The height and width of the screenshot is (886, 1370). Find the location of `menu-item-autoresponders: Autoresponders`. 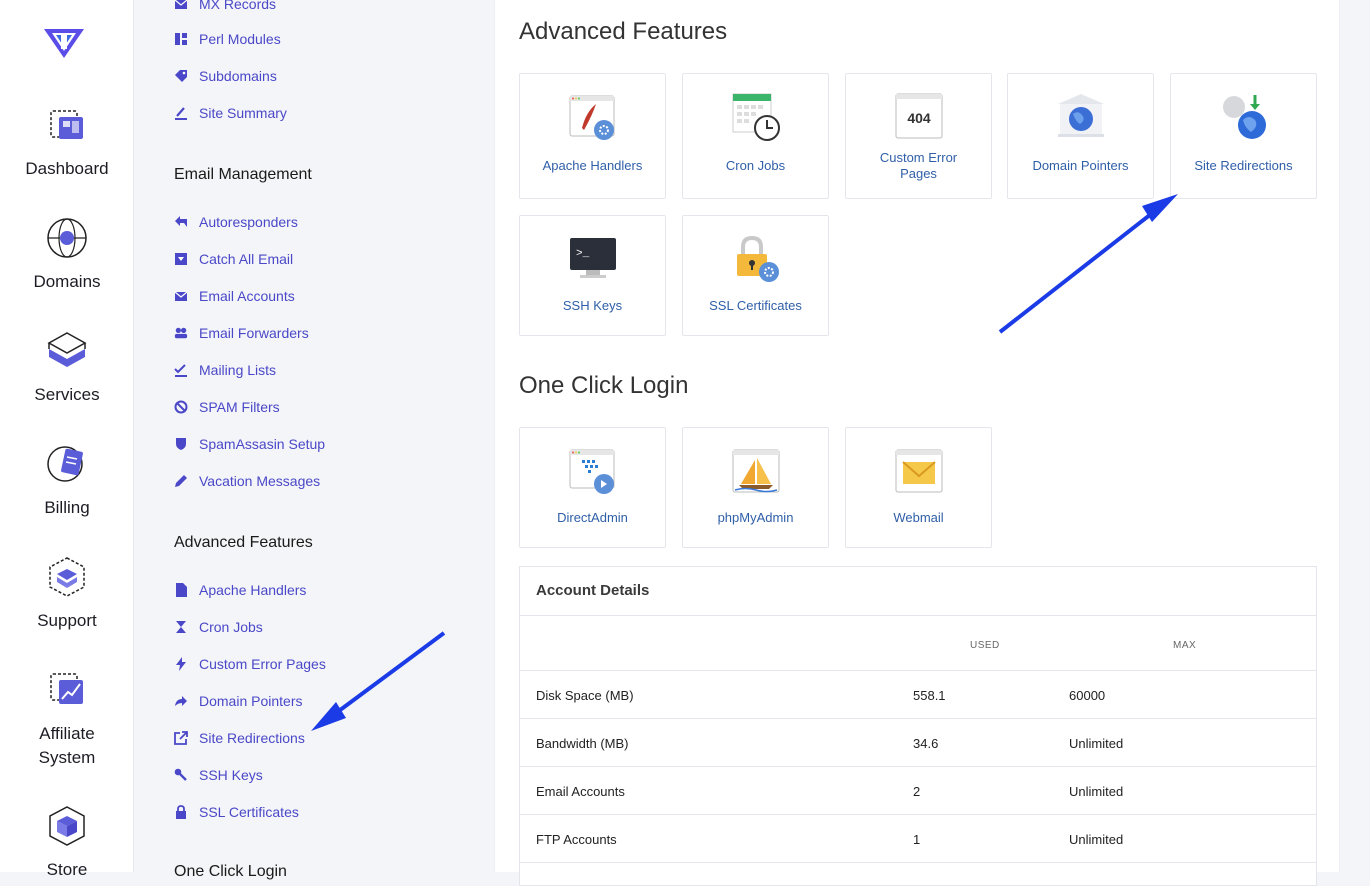

menu-item-autoresponders: Autoresponders is located at coordinates (236, 222).